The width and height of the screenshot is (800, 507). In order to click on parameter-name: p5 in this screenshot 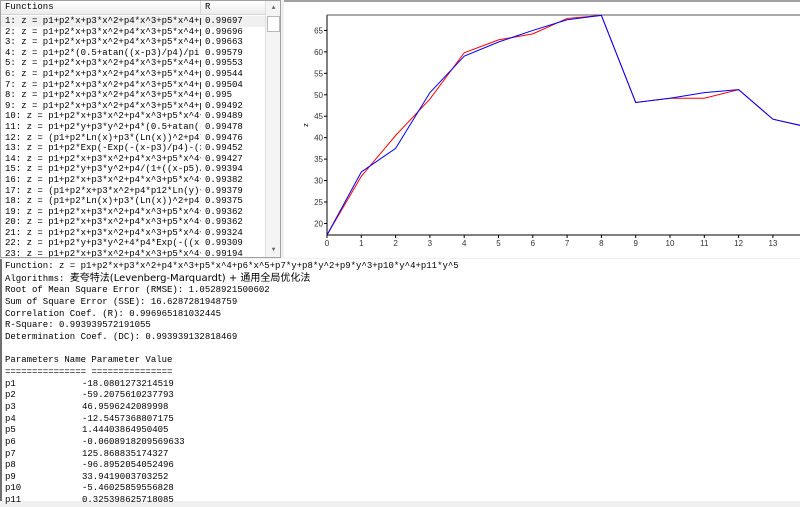, I will do `click(10, 430)`.